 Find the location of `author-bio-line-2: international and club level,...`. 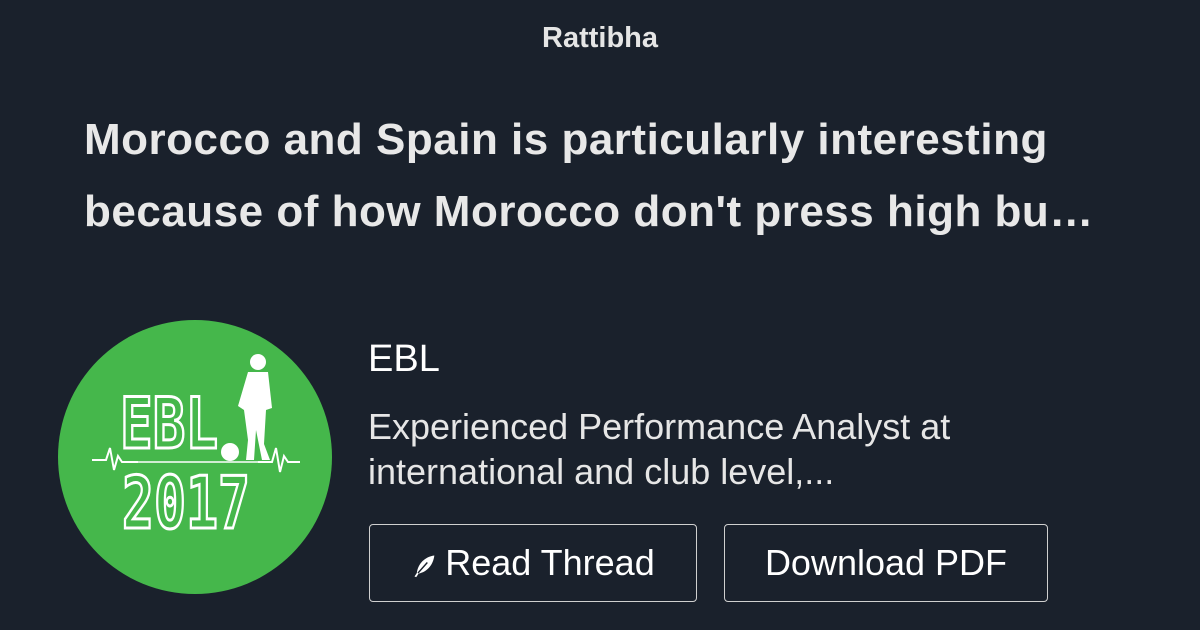

author-bio-line-2: international and club level,... is located at coordinates (601, 471).